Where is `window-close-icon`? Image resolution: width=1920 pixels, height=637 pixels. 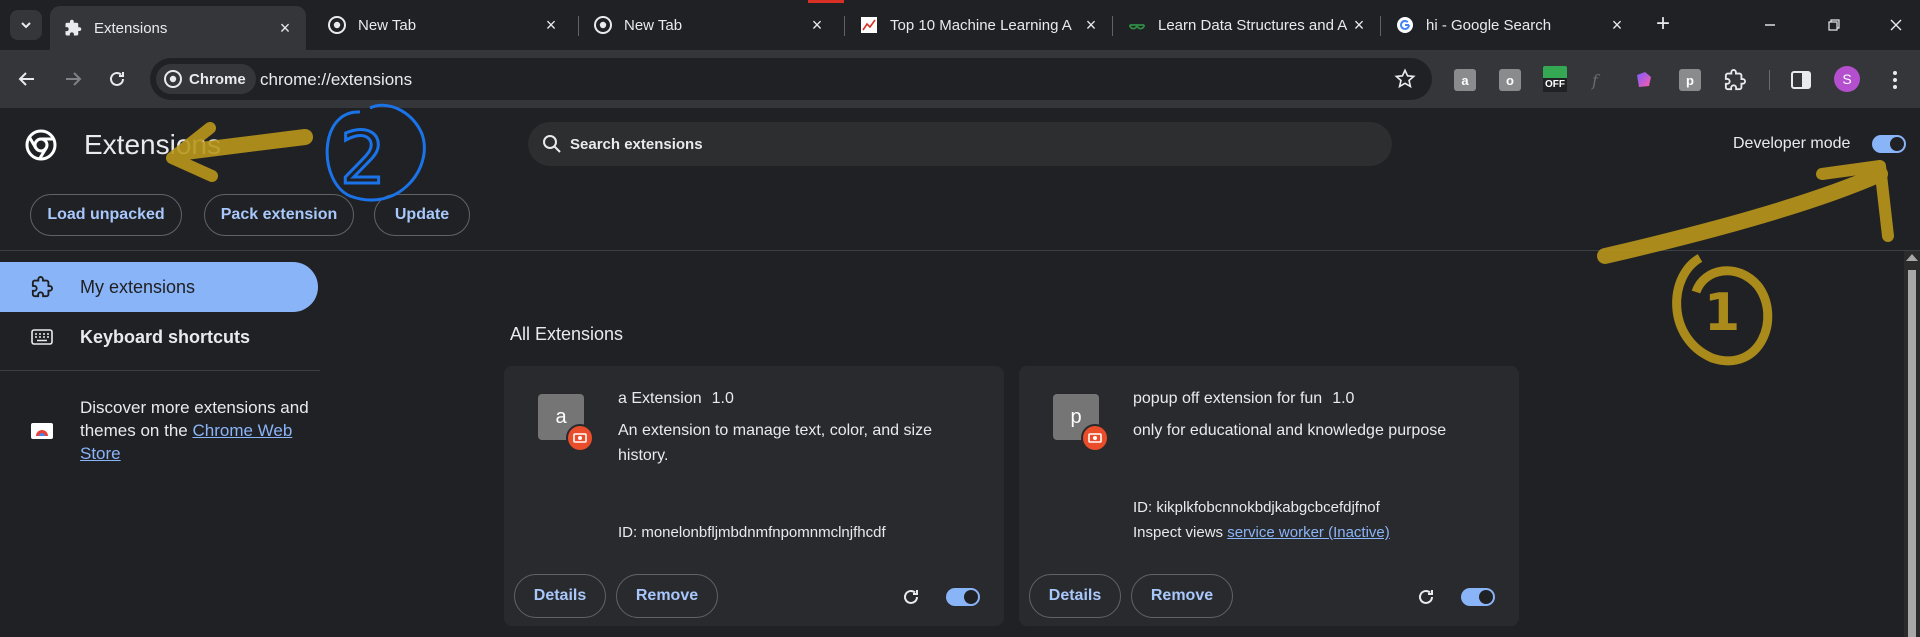 window-close-icon is located at coordinates (1896, 25).